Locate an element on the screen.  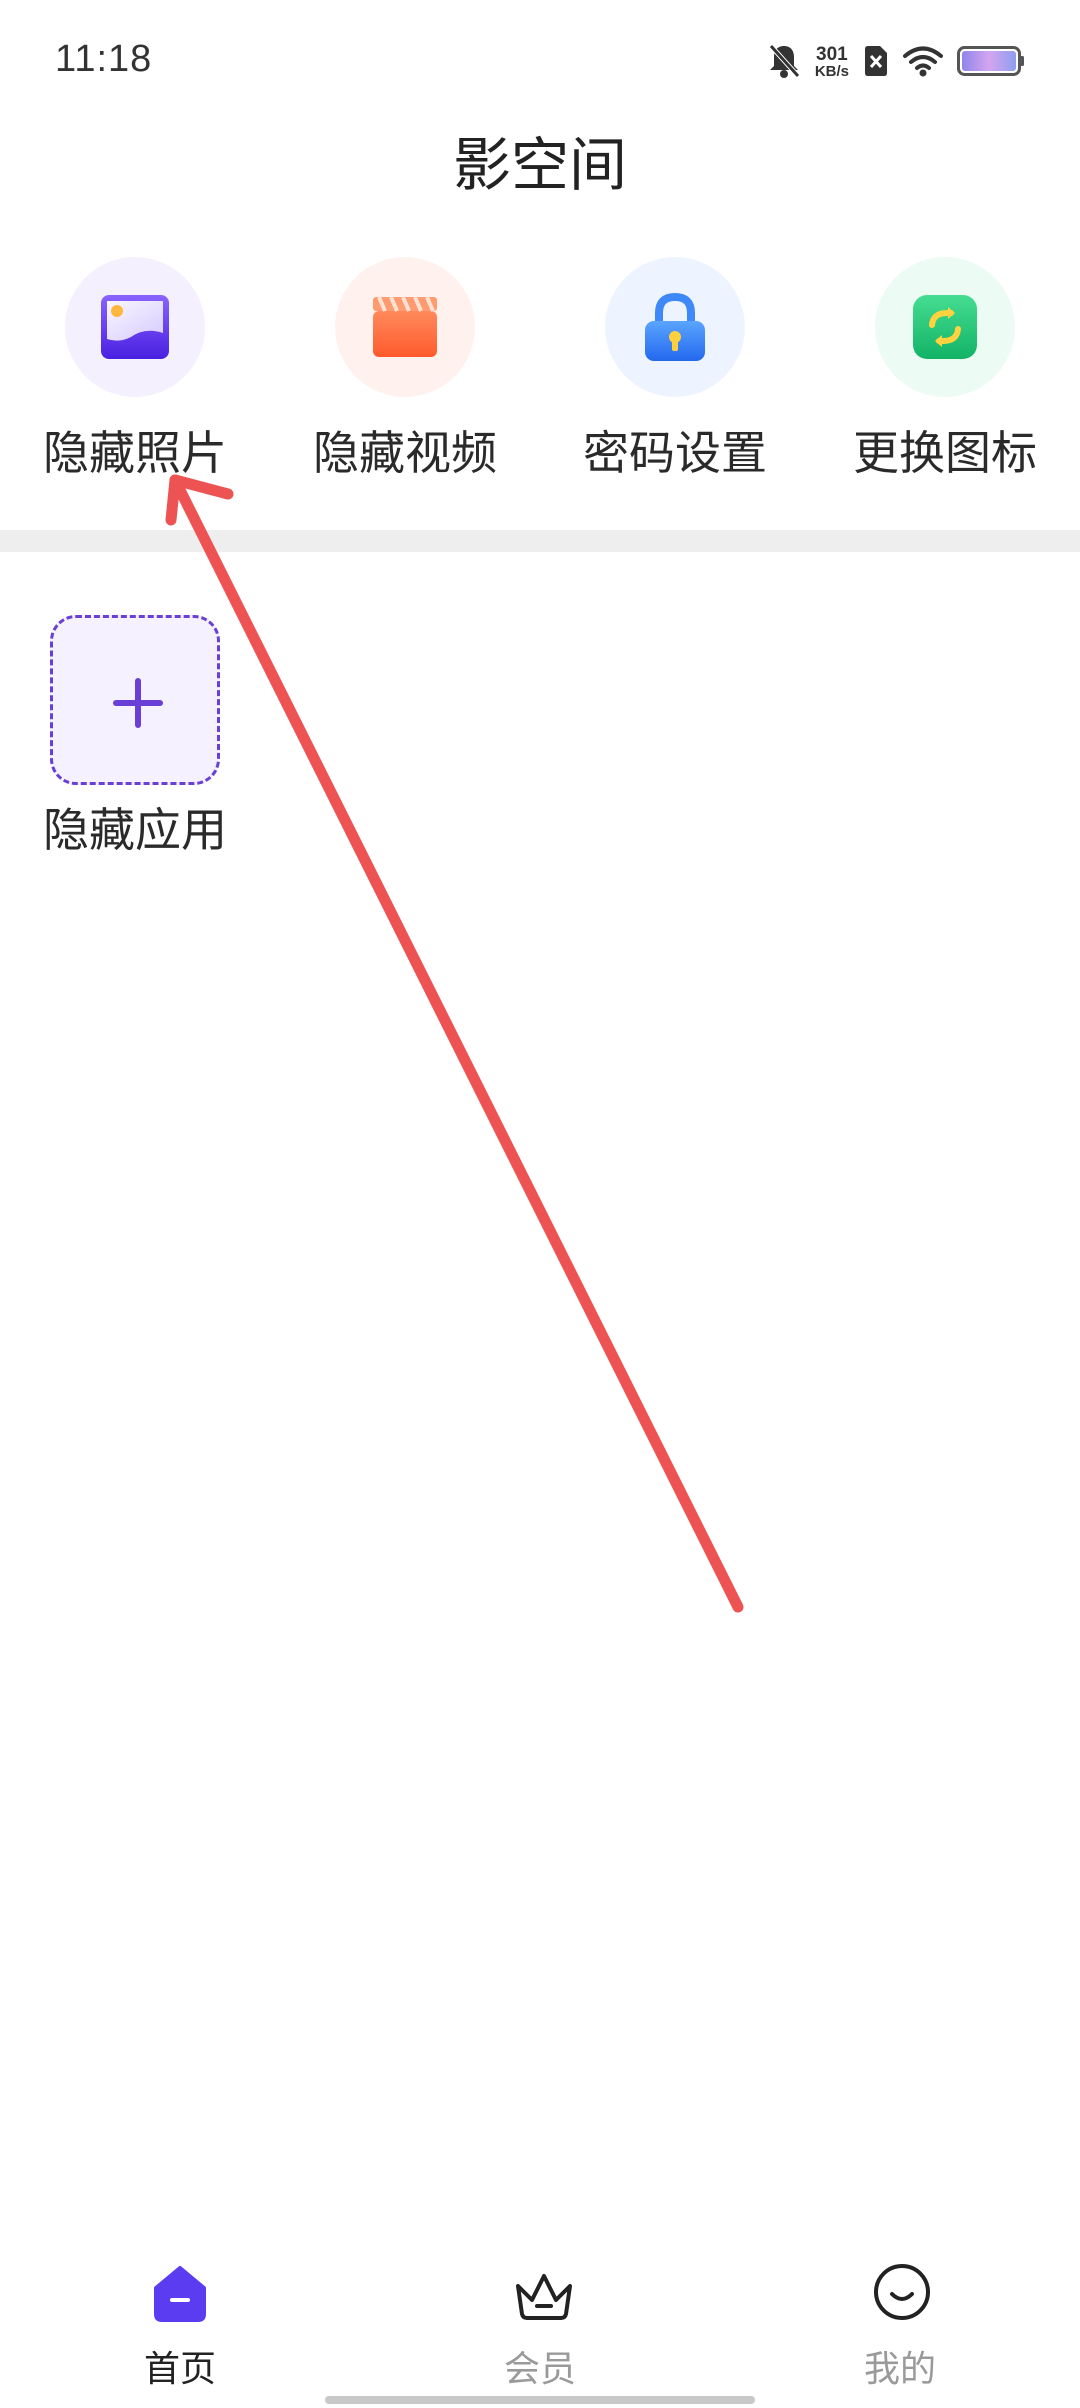
feature-label: 密码设置 is located at coordinates (675, 453).